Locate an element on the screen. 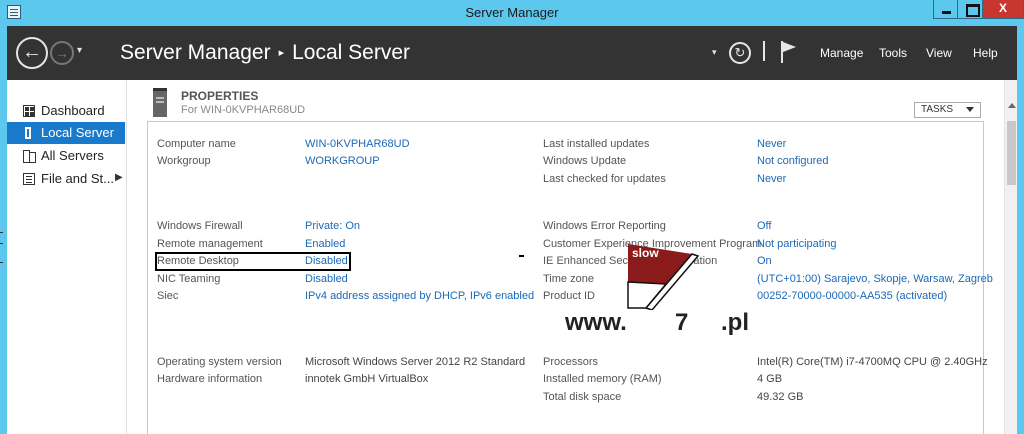  menu-tools: Tools is located at coordinates (893, 53).